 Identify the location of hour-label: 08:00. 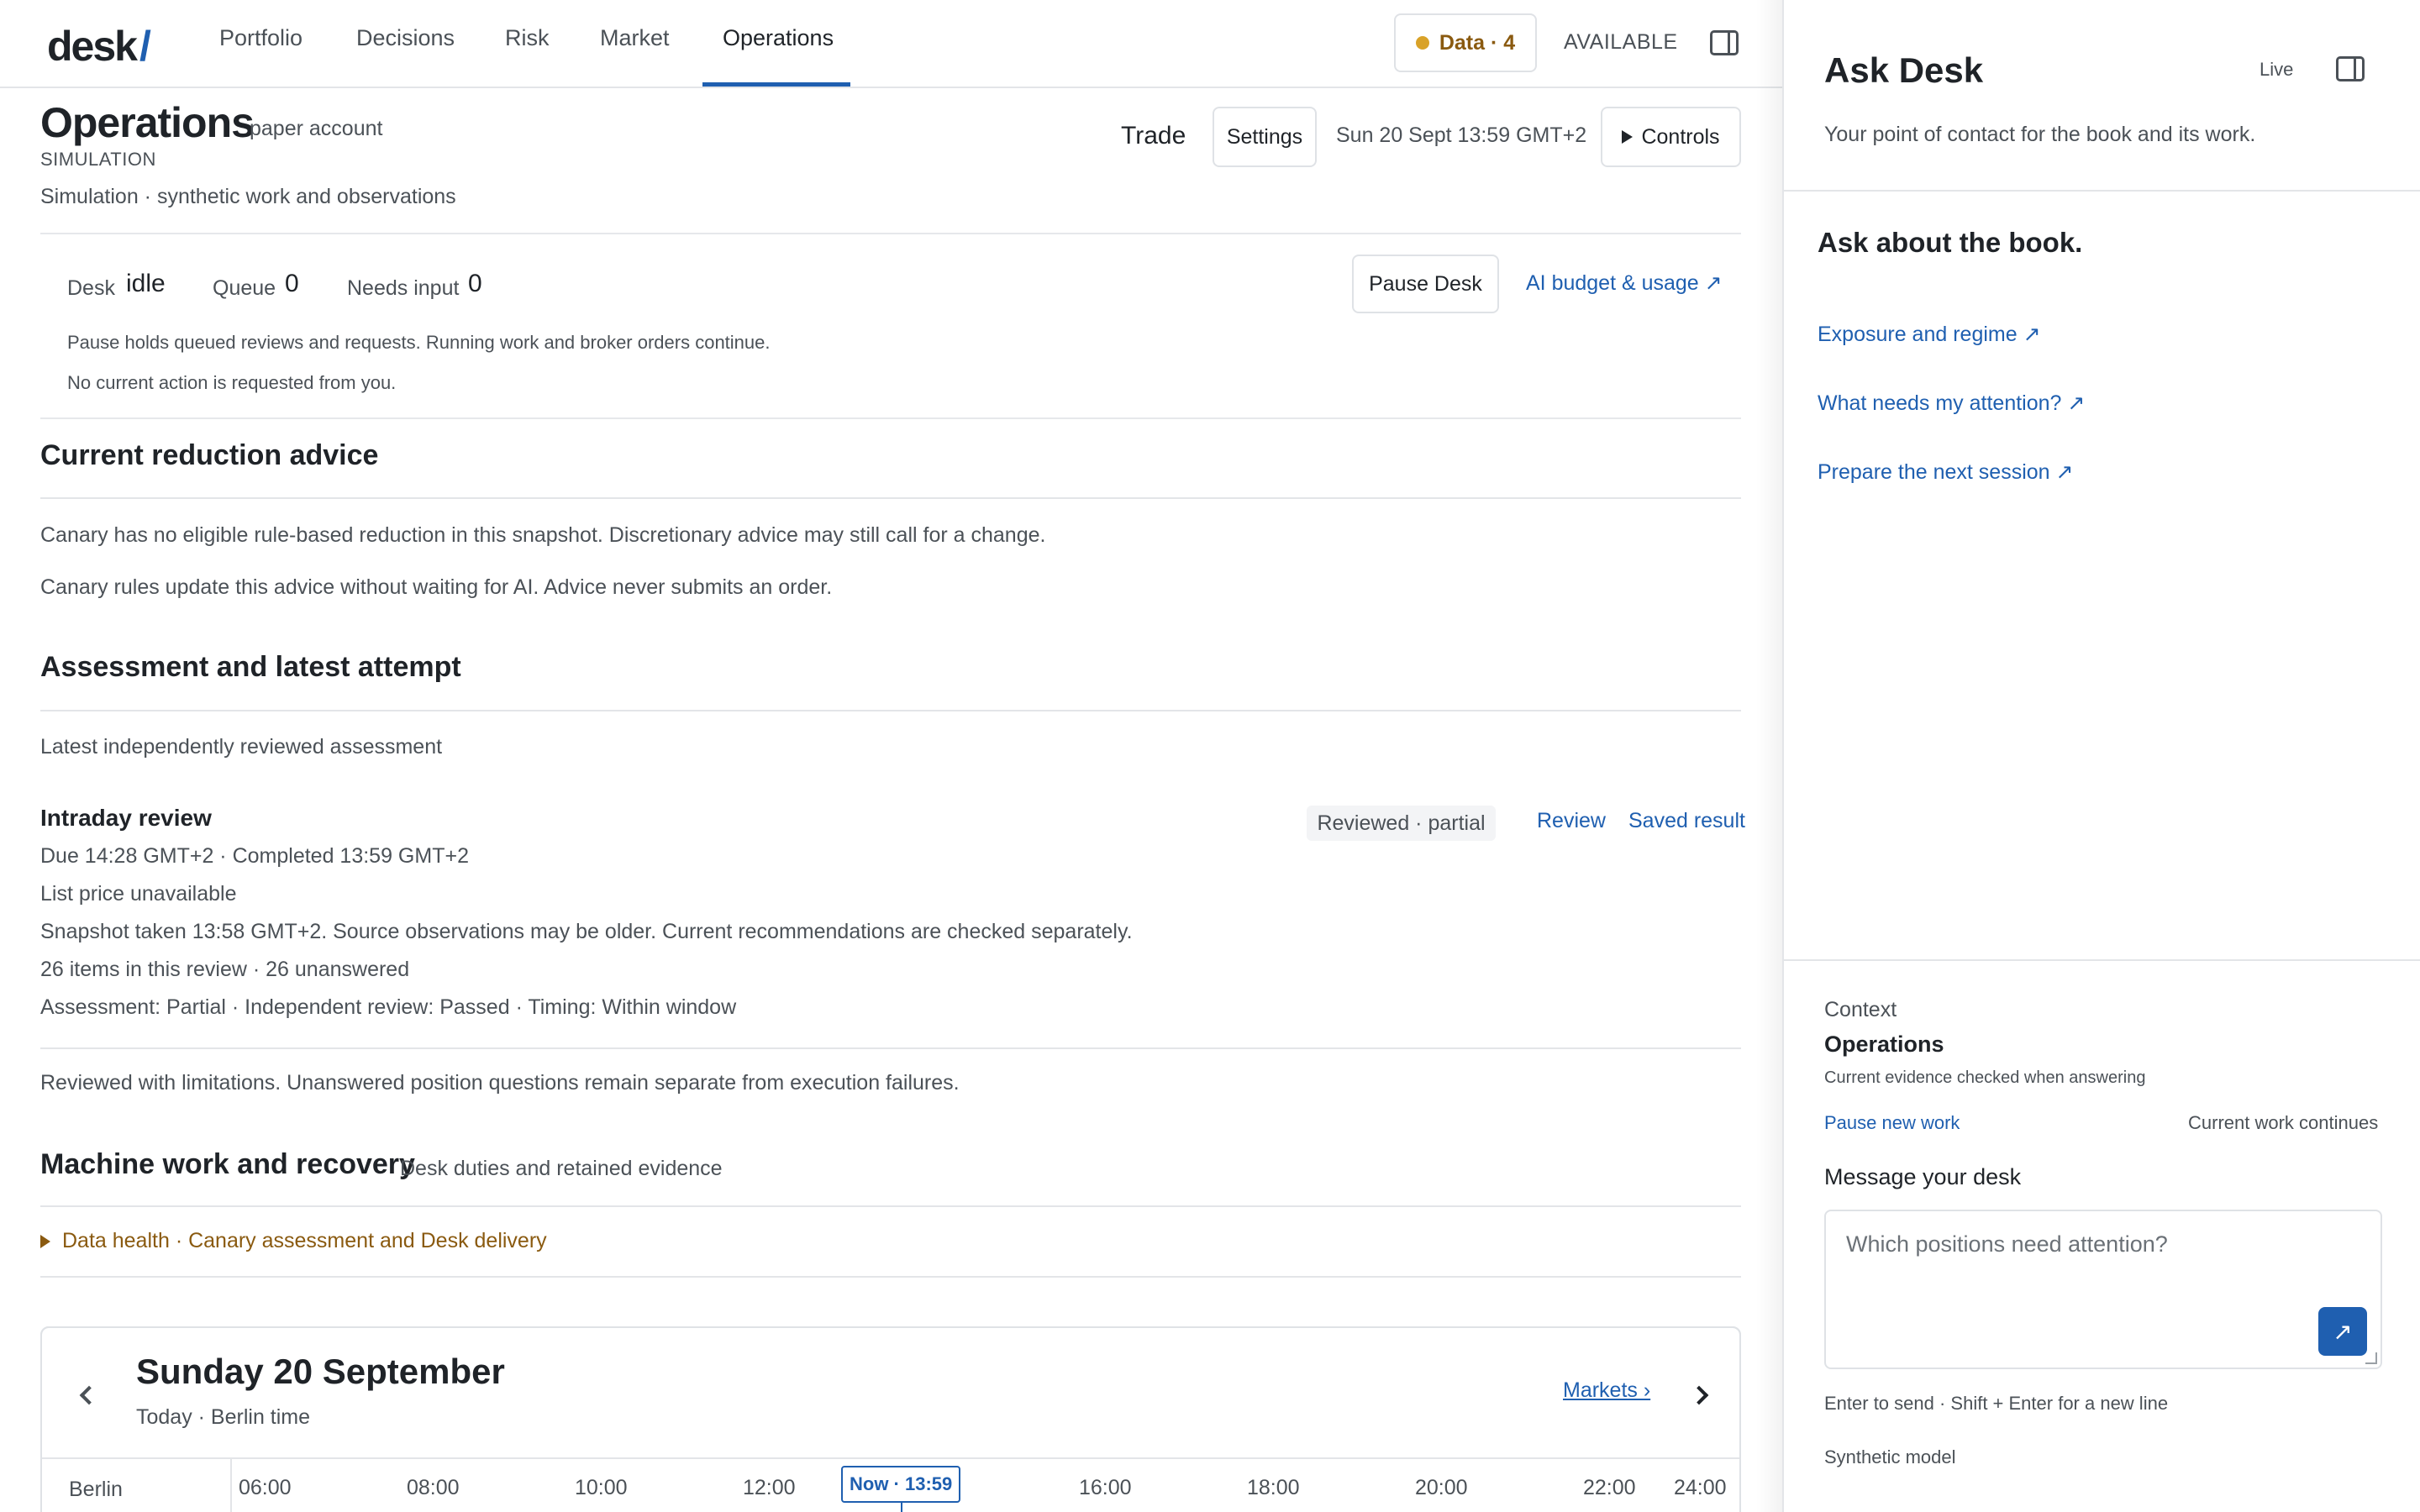
(434, 1487).